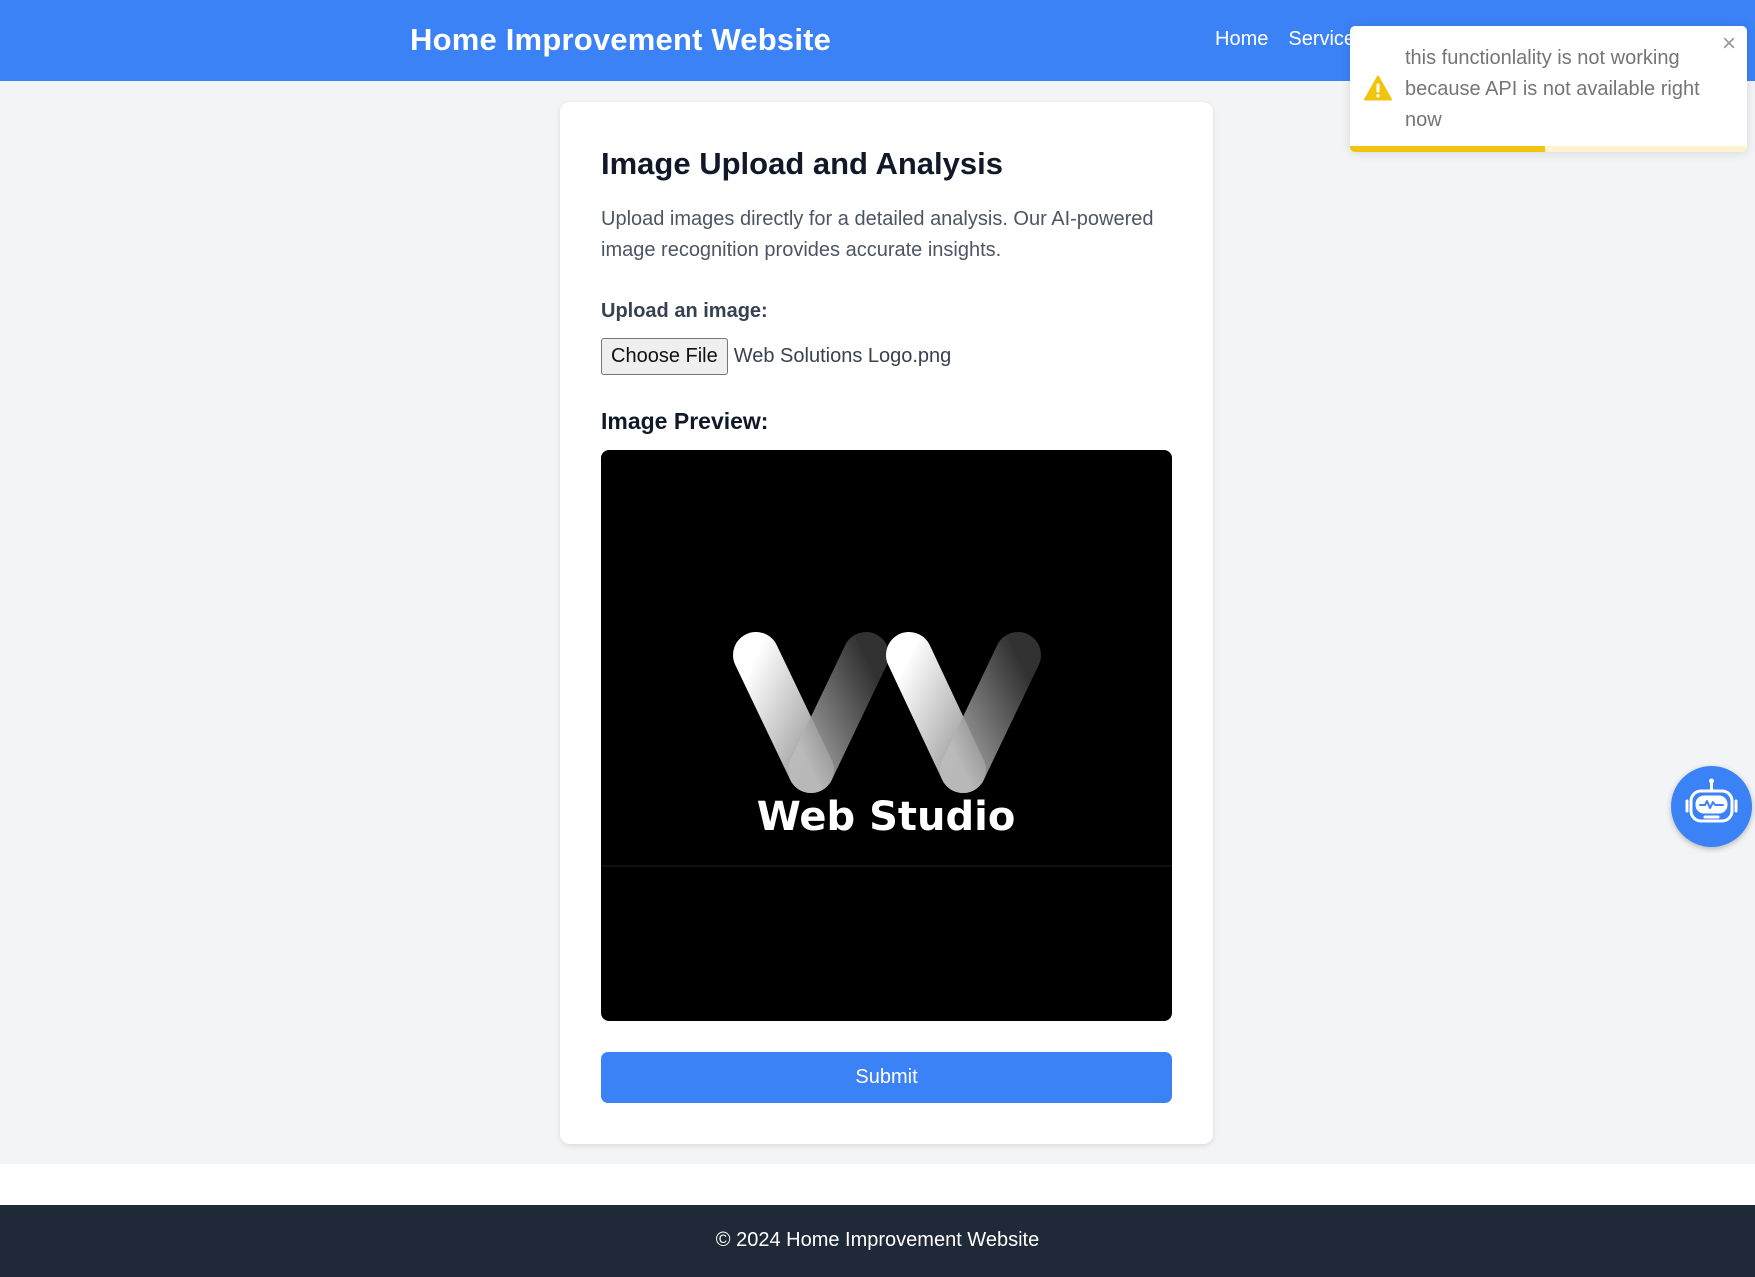 The width and height of the screenshot is (1755, 1277). Describe the element at coordinates (802, 163) in the screenshot. I see `page-title: Image Upload and Analysis` at that location.